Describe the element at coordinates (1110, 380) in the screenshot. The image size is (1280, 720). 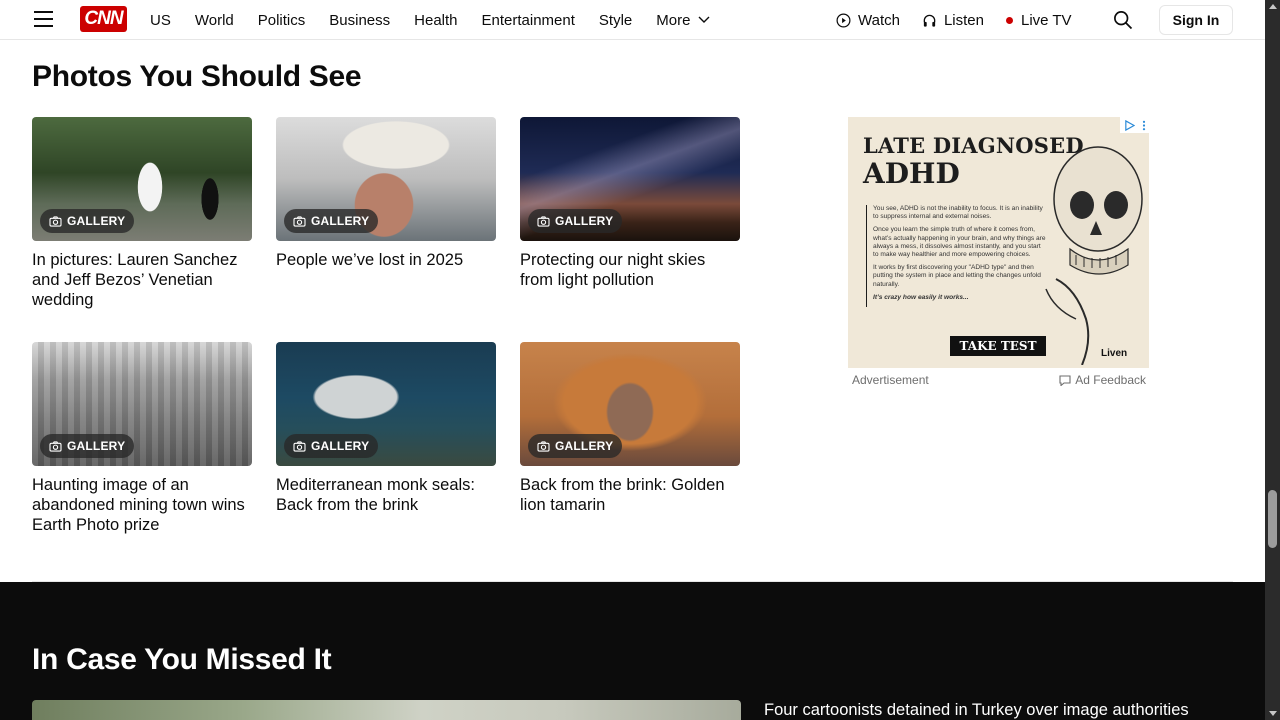
I see `ad-feedback-label: Ad Feedback` at that location.